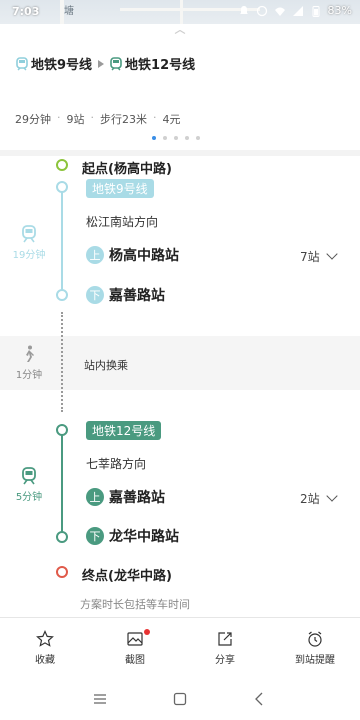 The width and height of the screenshot is (360, 720). What do you see at coordinates (62, 483) in the screenshot?
I see `line-12-rail` at bounding box center [62, 483].